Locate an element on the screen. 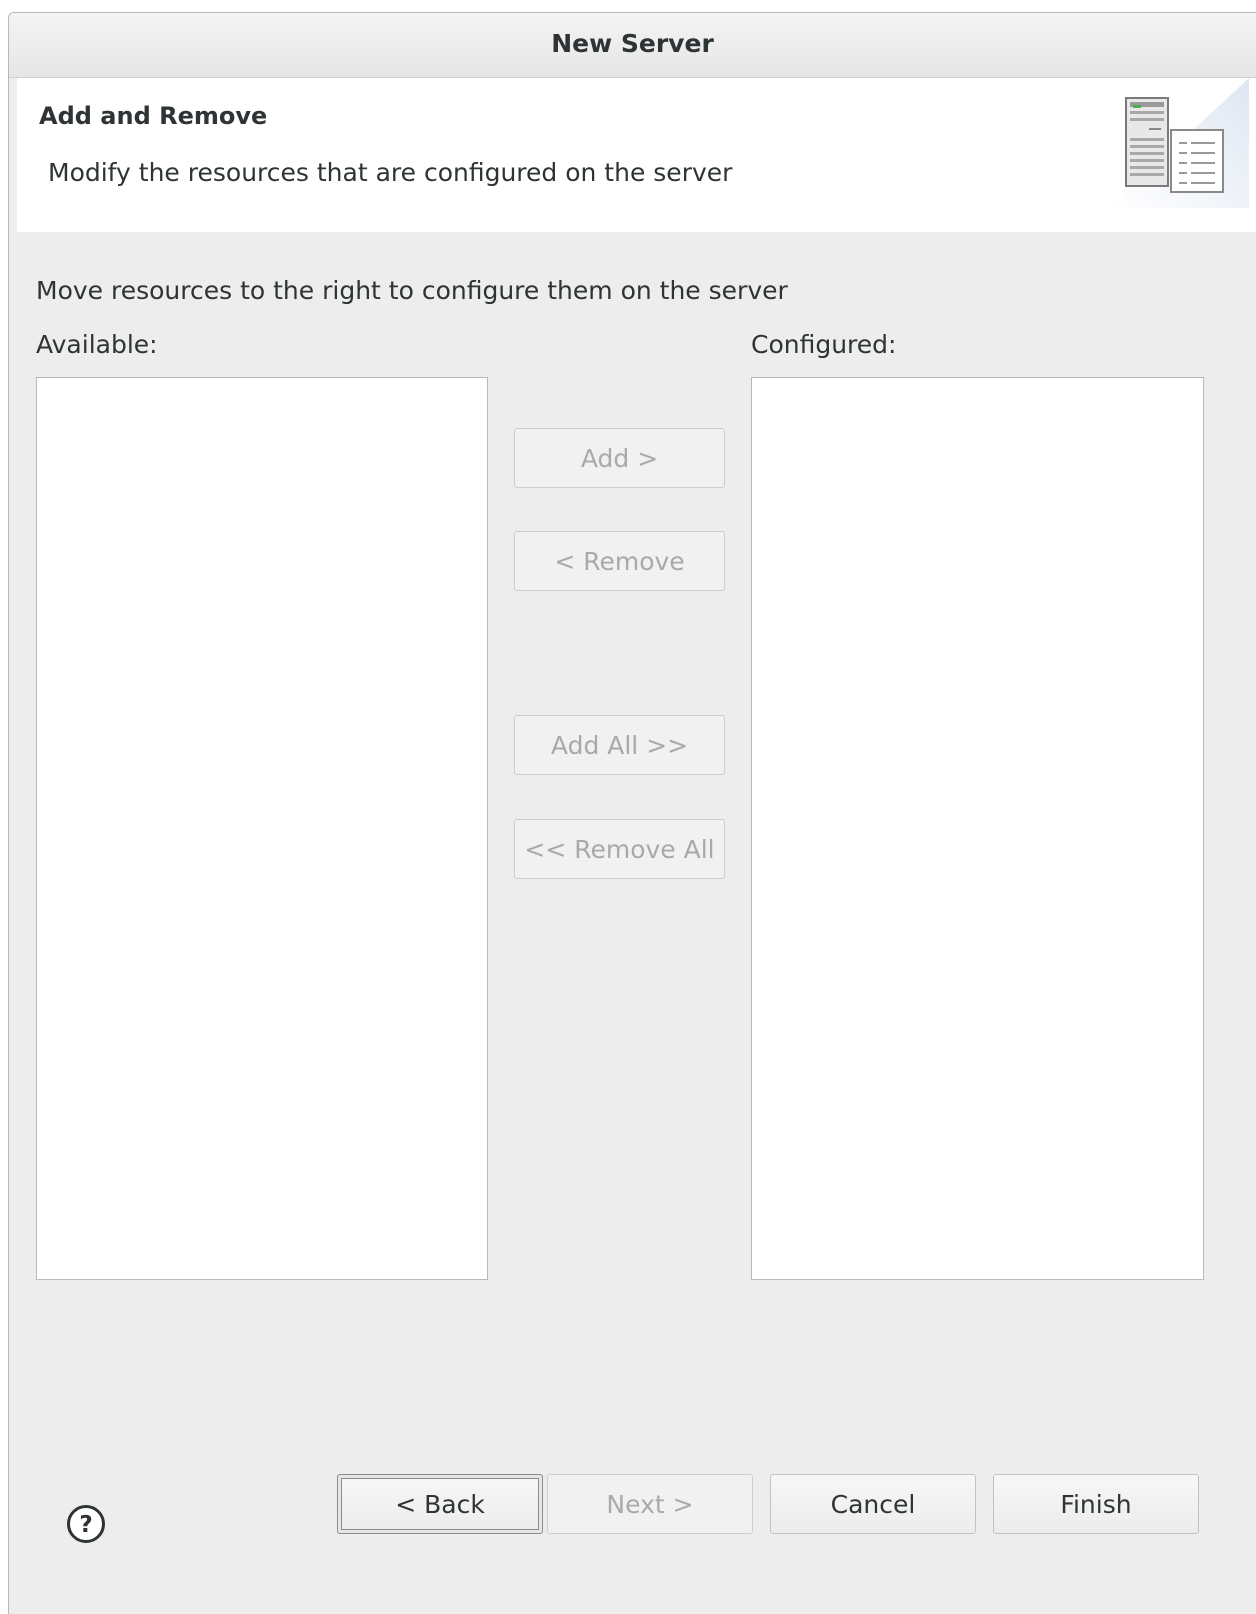 Image resolution: width=1256 pixels, height=1614 pixels. help-icon: ? is located at coordinates (86, 1524).